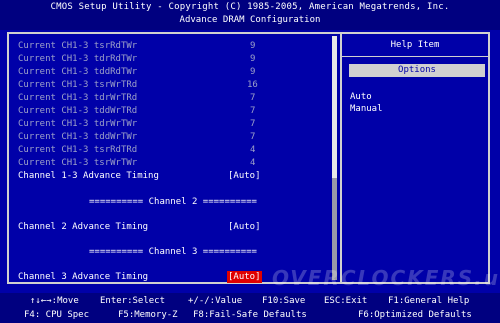 This screenshot has height=323, width=500. What do you see at coordinates (78, 46) in the screenshot?
I see `setting-label: Current CH1-3 tsrRdTWr` at bounding box center [78, 46].